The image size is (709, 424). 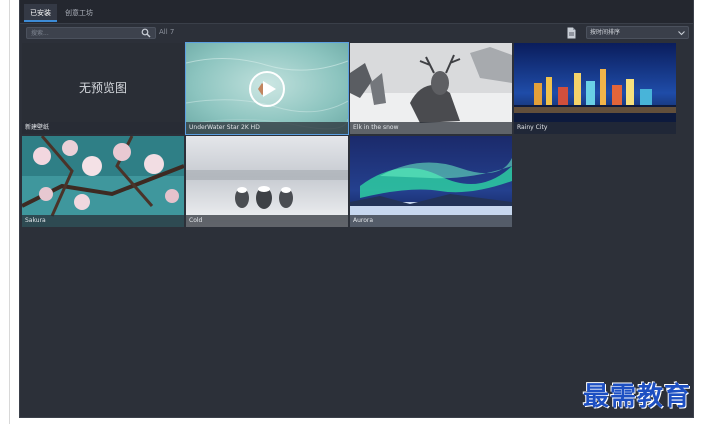 What do you see at coordinates (79, 13) in the screenshot?
I see `tab-workshop: 创意工坊` at bounding box center [79, 13].